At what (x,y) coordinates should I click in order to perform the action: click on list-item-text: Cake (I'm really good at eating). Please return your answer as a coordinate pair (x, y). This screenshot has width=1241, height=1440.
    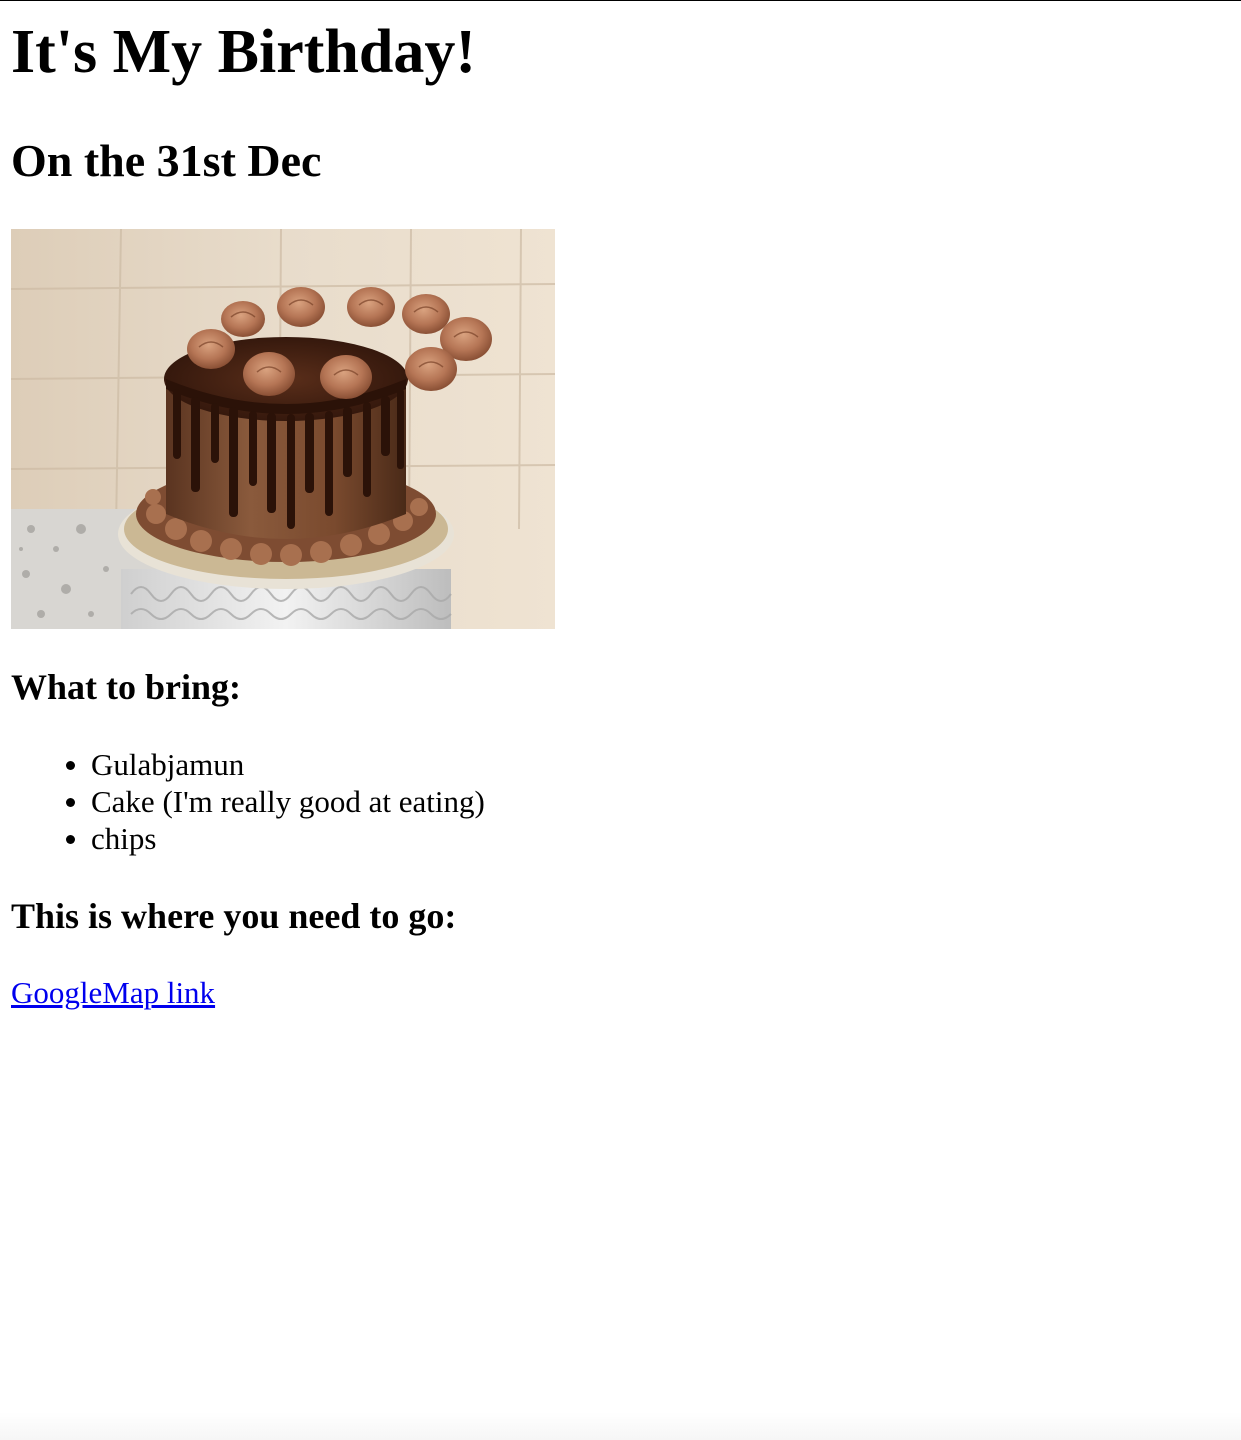
    Looking at the image, I should click on (288, 801).